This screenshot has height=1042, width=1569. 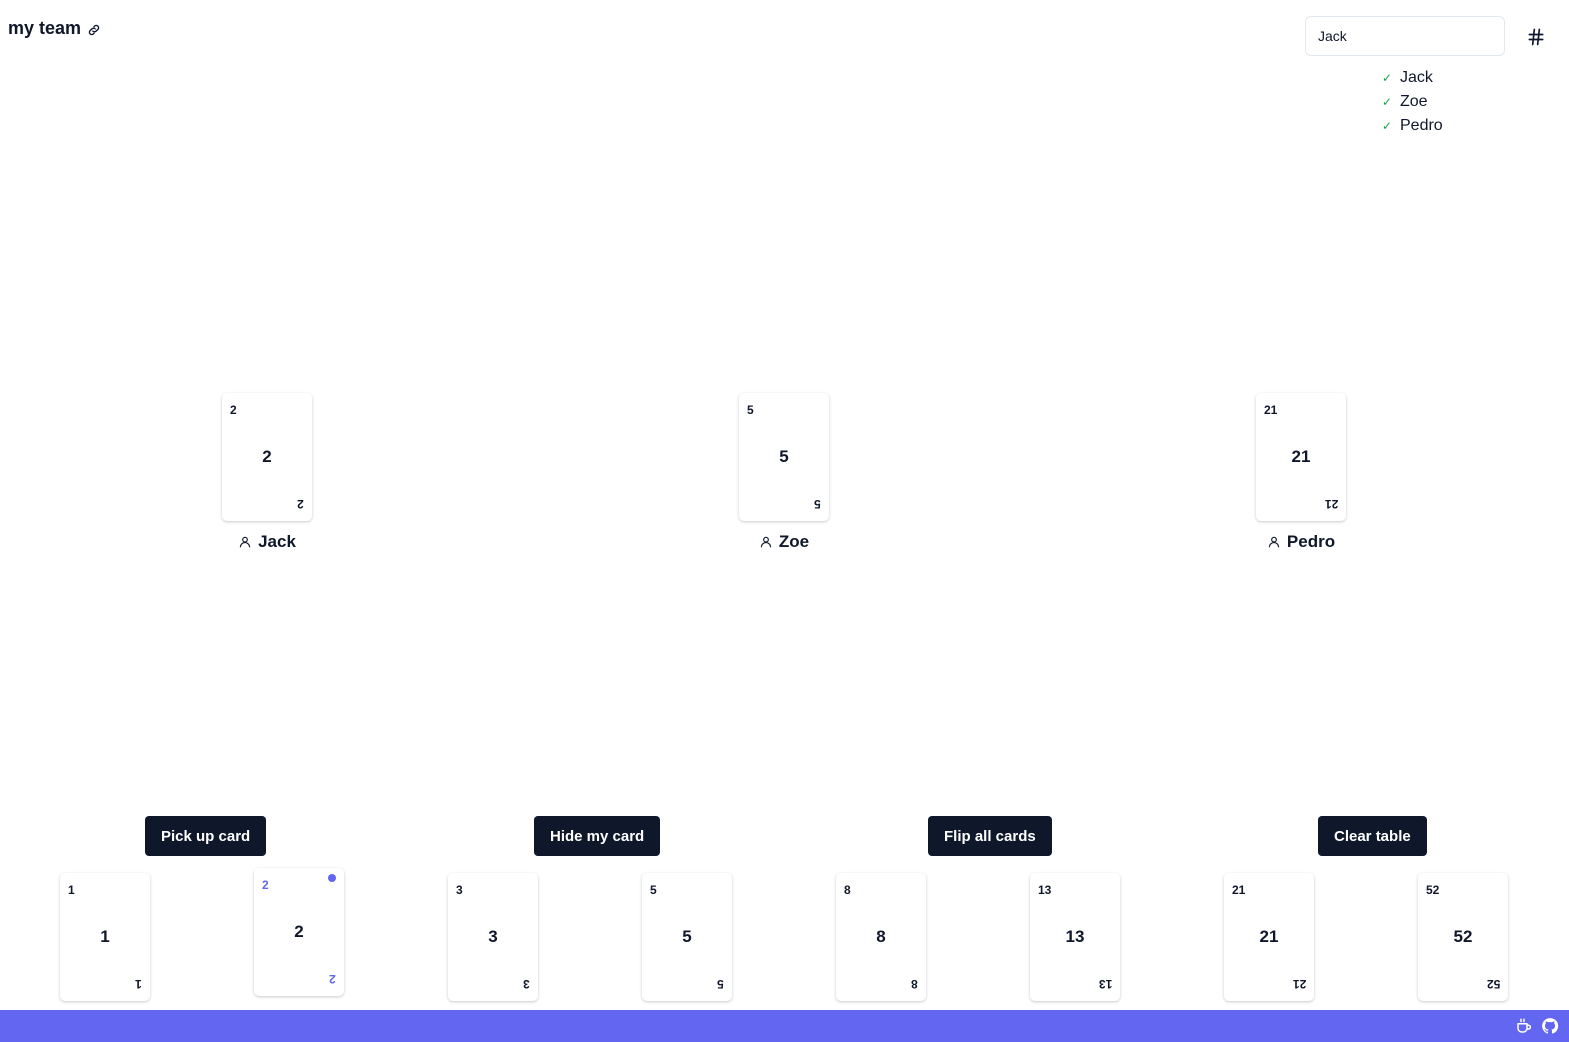 I want to click on link-icon, so click(x=94, y=30).